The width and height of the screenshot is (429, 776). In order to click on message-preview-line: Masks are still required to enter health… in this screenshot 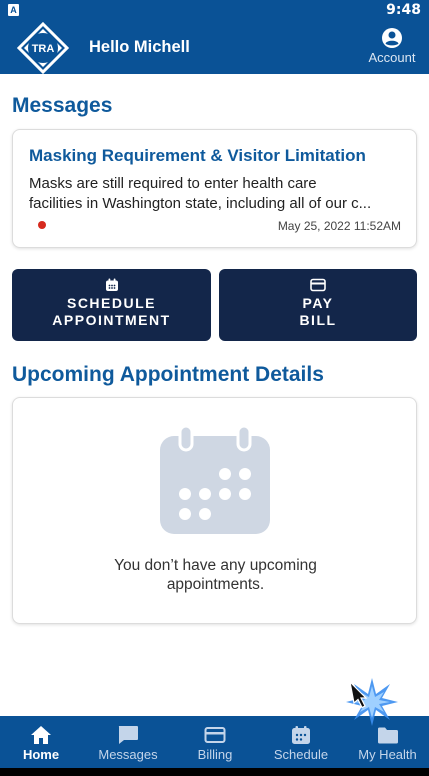, I will do `click(173, 183)`.